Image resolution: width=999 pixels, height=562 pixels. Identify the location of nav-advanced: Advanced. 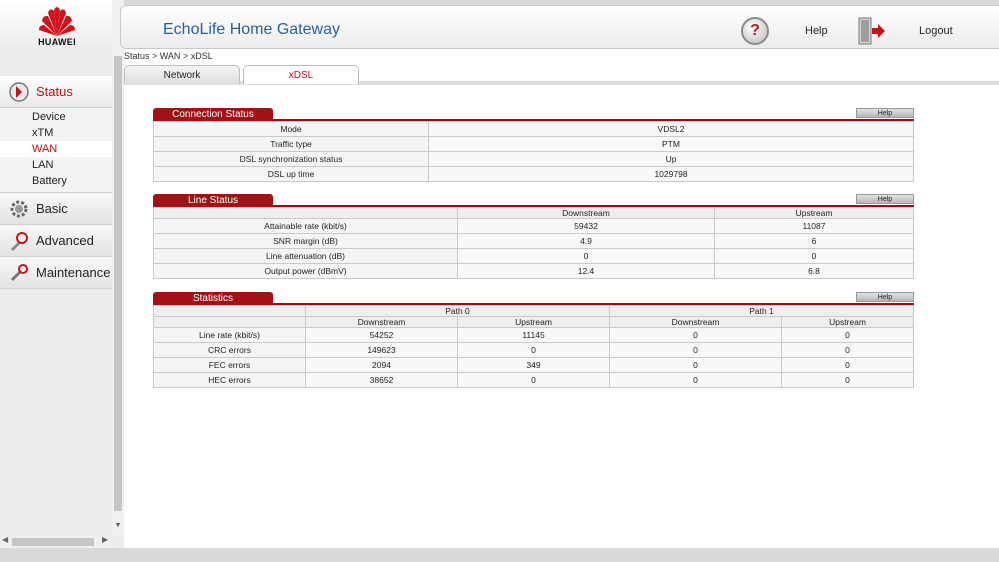
(56, 241).